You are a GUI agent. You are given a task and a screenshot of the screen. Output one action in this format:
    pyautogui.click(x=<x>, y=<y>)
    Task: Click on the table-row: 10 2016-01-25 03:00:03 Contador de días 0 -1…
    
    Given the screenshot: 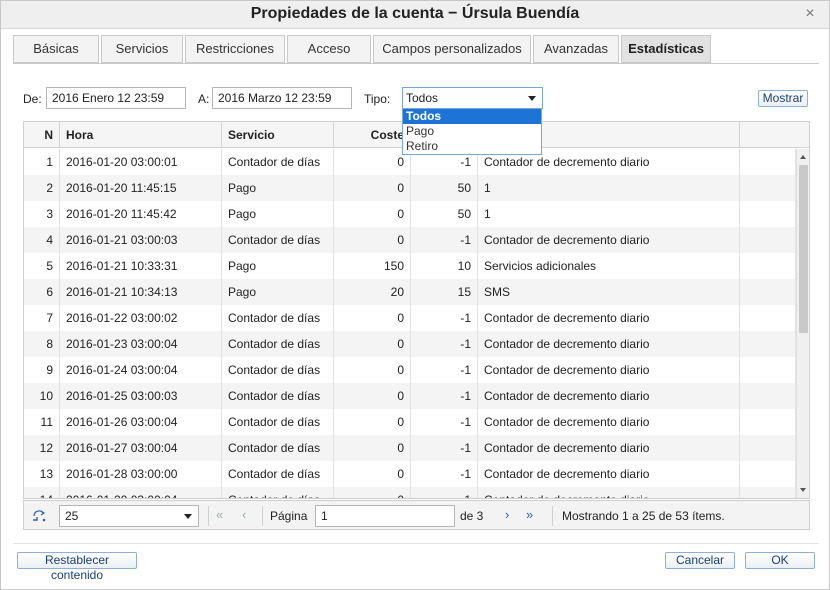 What is the action you would take?
    pyautogui.click(x=410, y=396)
    